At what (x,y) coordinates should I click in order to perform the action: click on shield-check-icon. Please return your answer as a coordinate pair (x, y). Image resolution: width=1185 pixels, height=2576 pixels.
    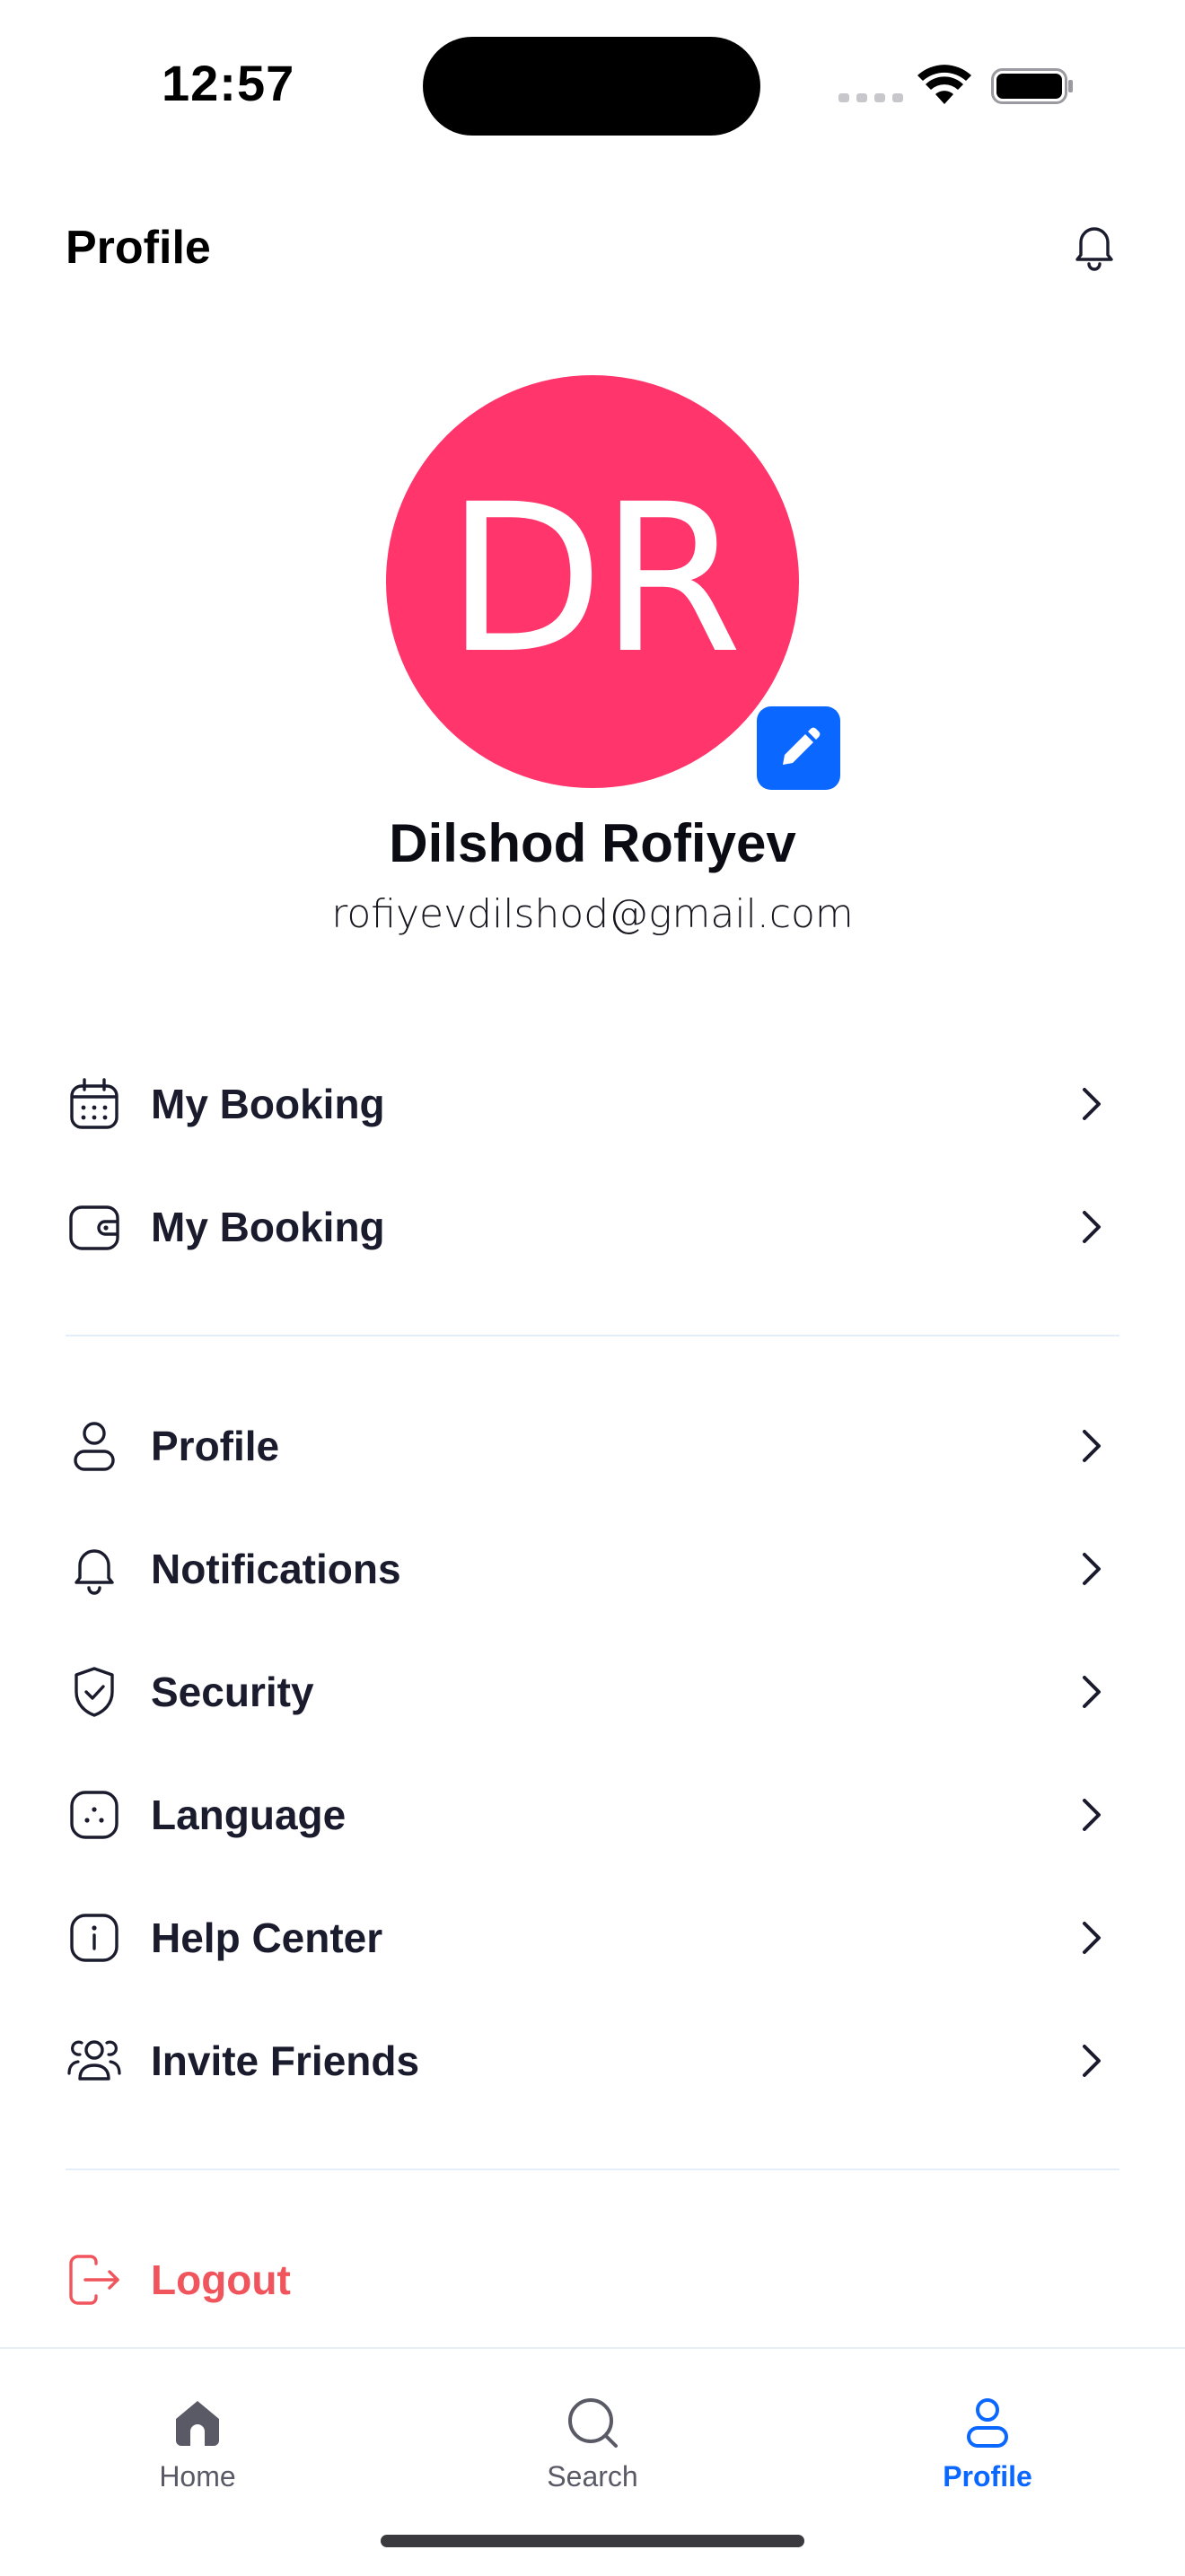
    Looking at the image, I should click on (94, 1692).